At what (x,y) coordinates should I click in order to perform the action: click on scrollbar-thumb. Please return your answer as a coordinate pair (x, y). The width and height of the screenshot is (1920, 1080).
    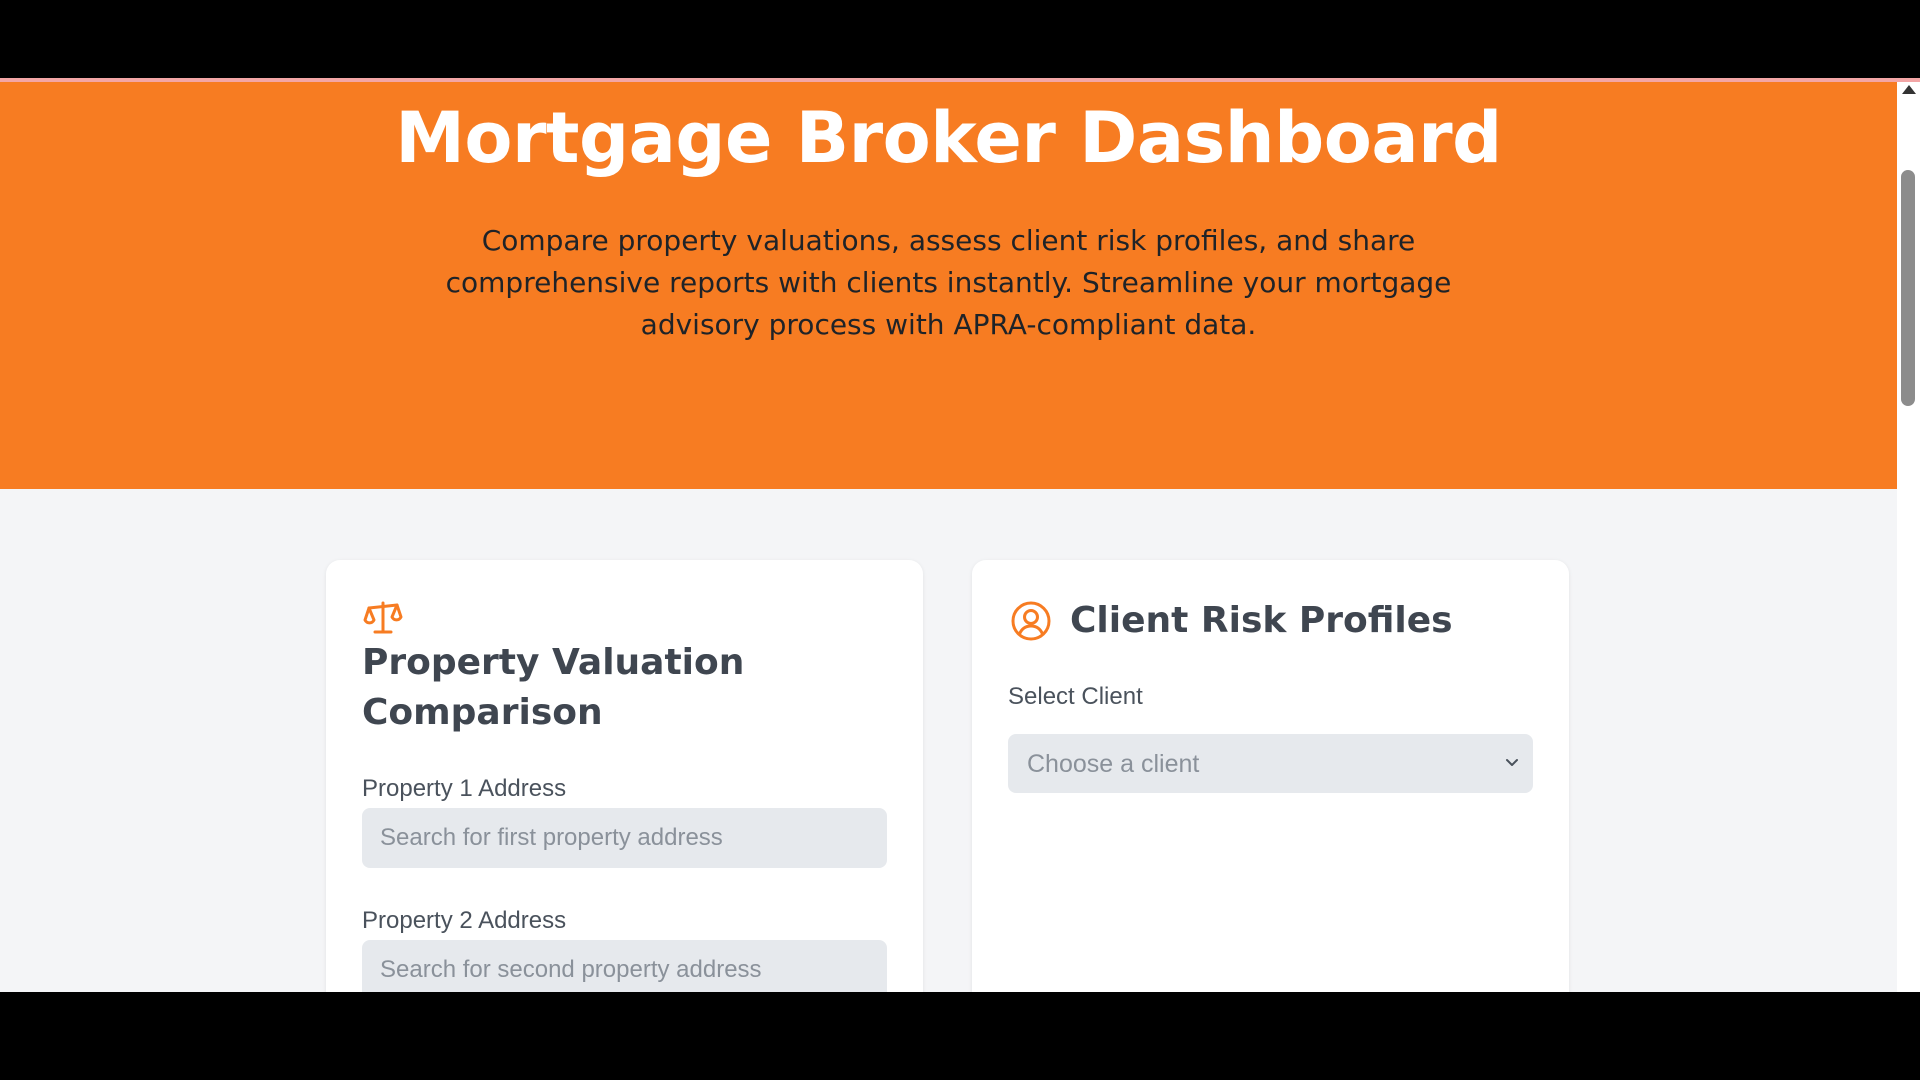
    Looking at the image, I should click on (1908, 288).